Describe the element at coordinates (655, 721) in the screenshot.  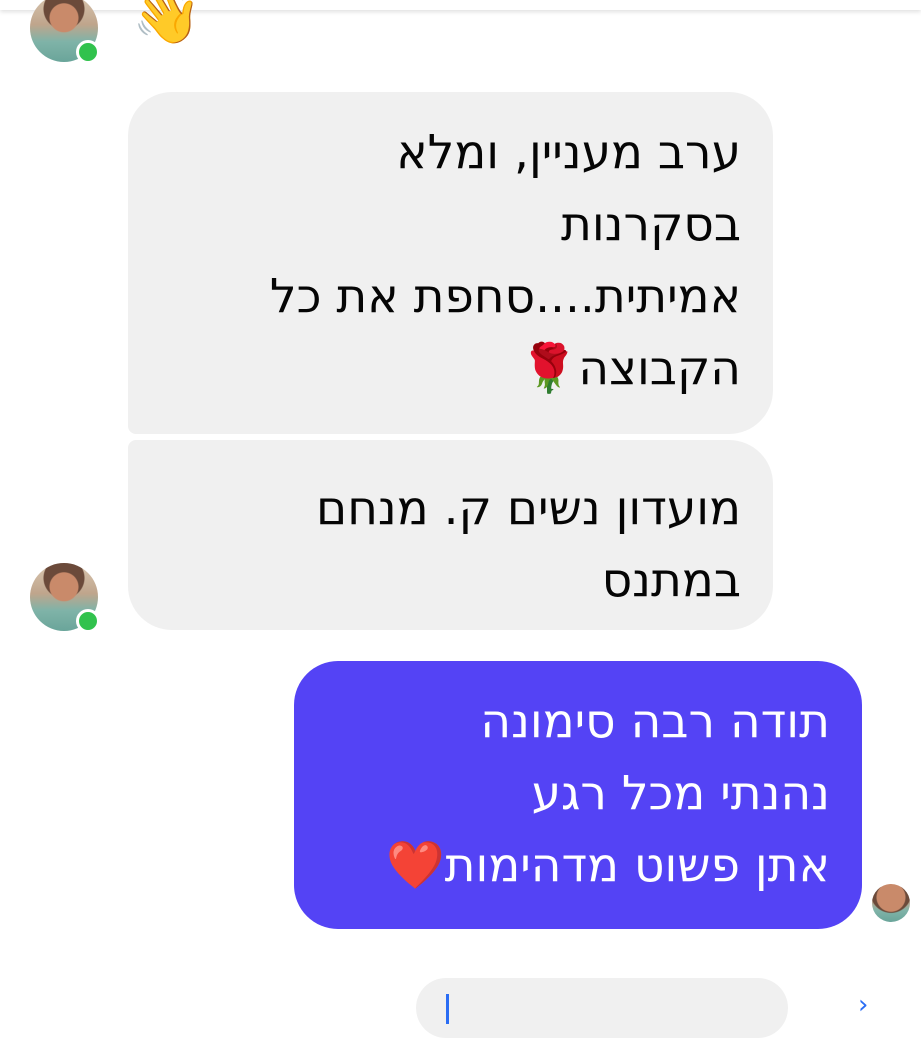
I see `message-line: תודה רבה סימונה` at that location.